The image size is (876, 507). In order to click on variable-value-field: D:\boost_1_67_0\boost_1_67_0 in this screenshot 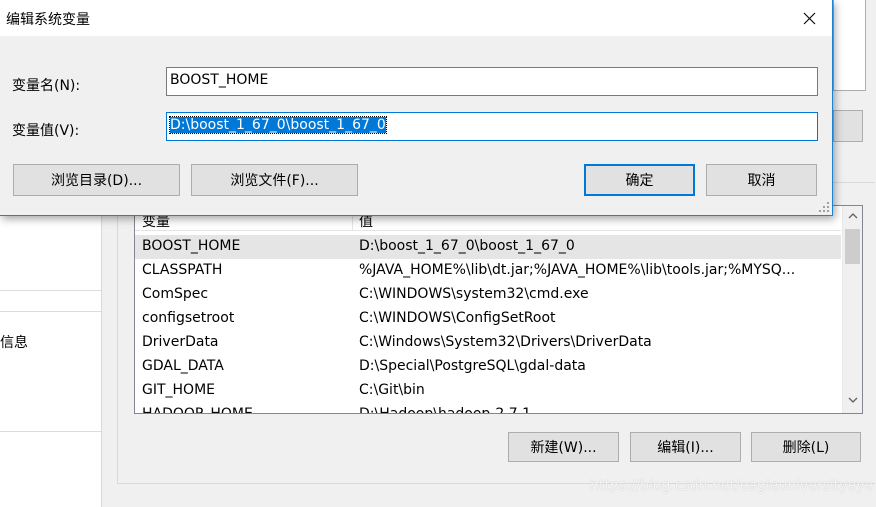, I will do `click(492, 126)`.